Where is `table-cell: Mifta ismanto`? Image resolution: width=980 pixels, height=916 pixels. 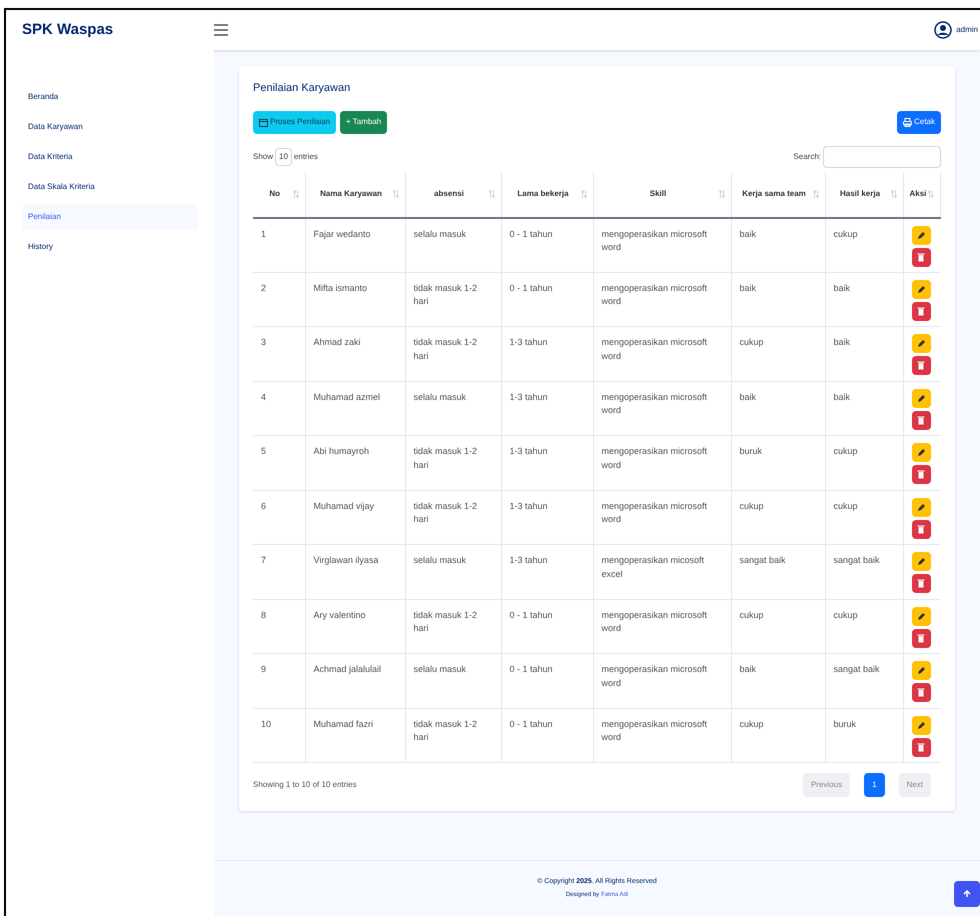 table-cell: Mifta ismanto is located at coordinates (341, 287).